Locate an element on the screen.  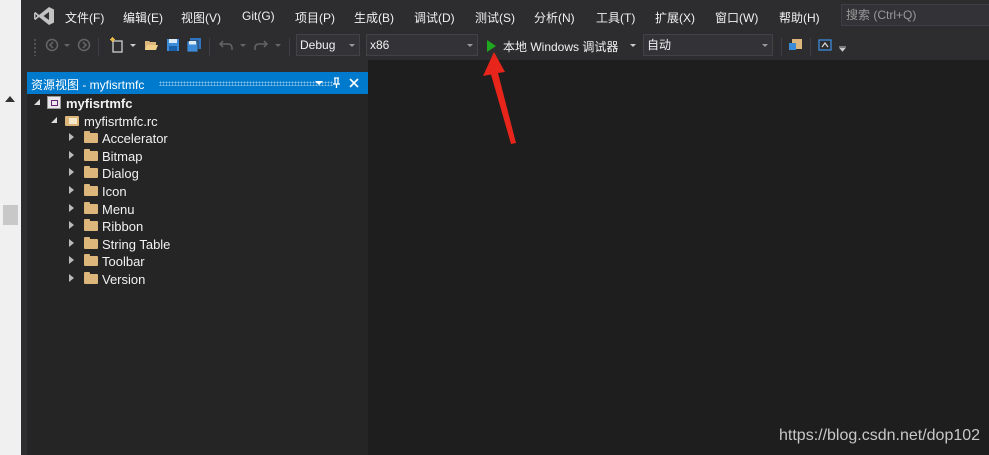
redo-icon is located at coordinates (261, 45).